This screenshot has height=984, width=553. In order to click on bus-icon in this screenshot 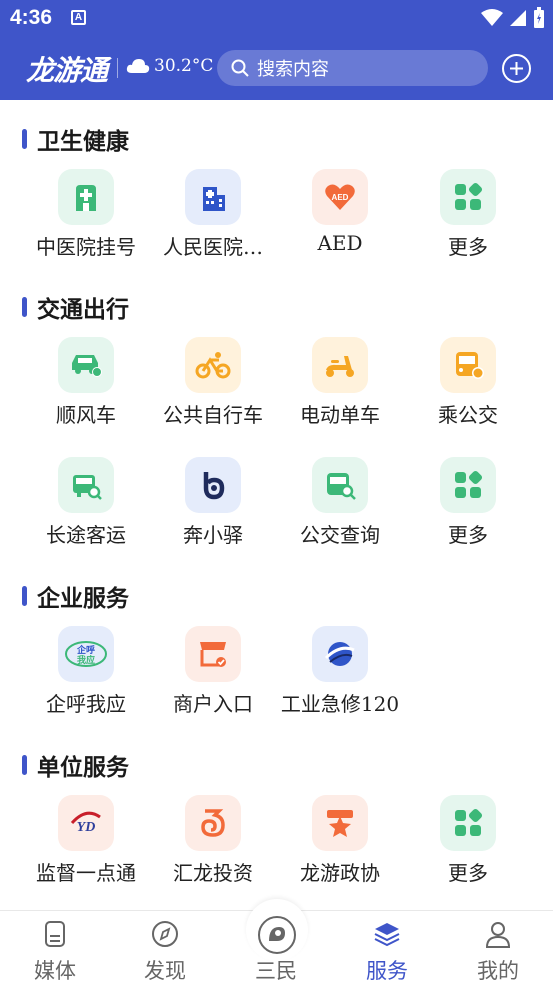, I will do `click(468, 365)`.